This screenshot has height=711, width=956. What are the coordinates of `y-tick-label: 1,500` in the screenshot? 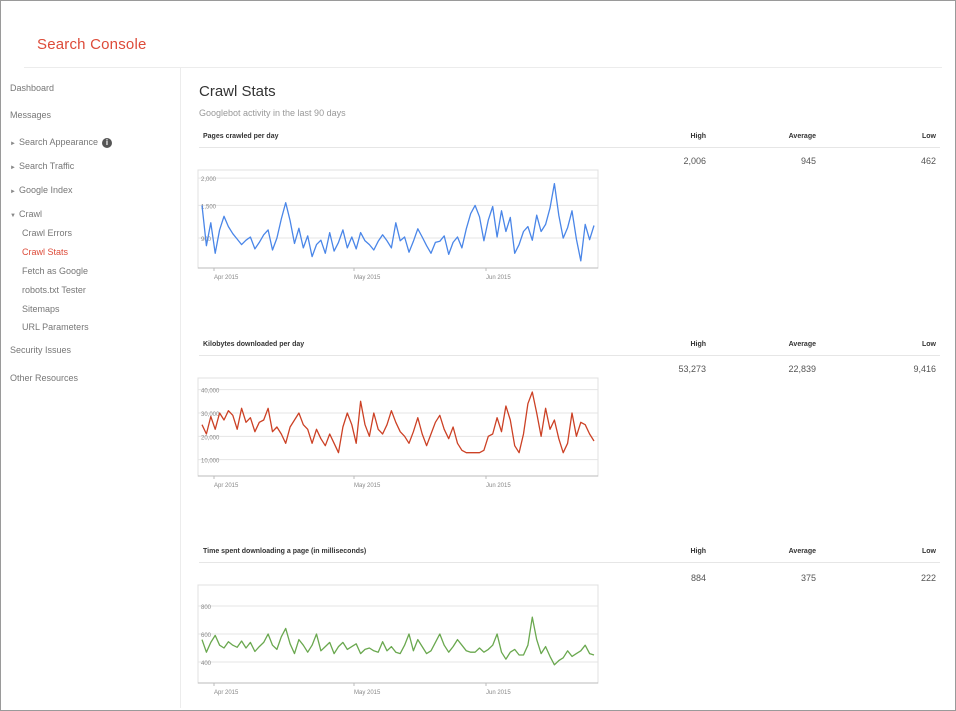 It's located at (209, 207).